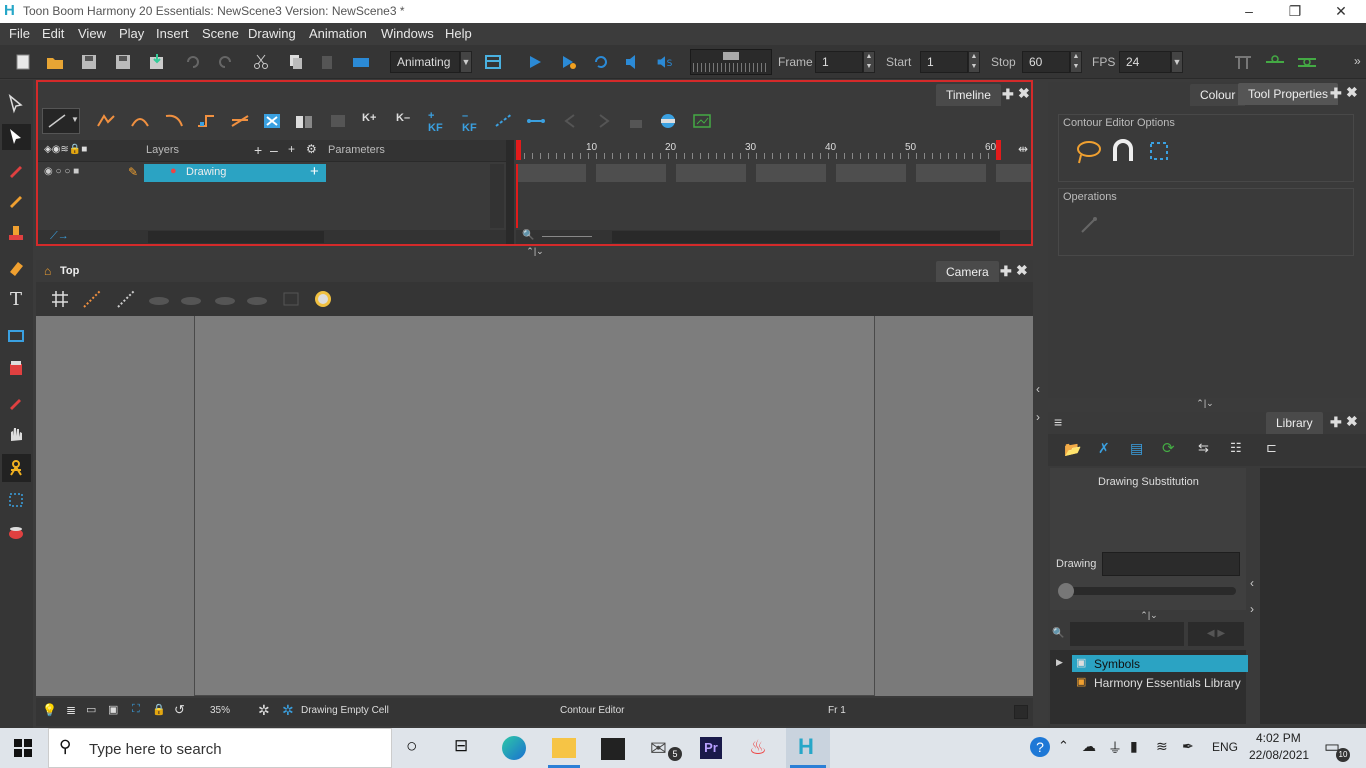 This screenshot has height=768, width=1366. Describe the element at coordinates (1115, 748) in the screenshot. I see `usb-icon: ⏚` at that location.